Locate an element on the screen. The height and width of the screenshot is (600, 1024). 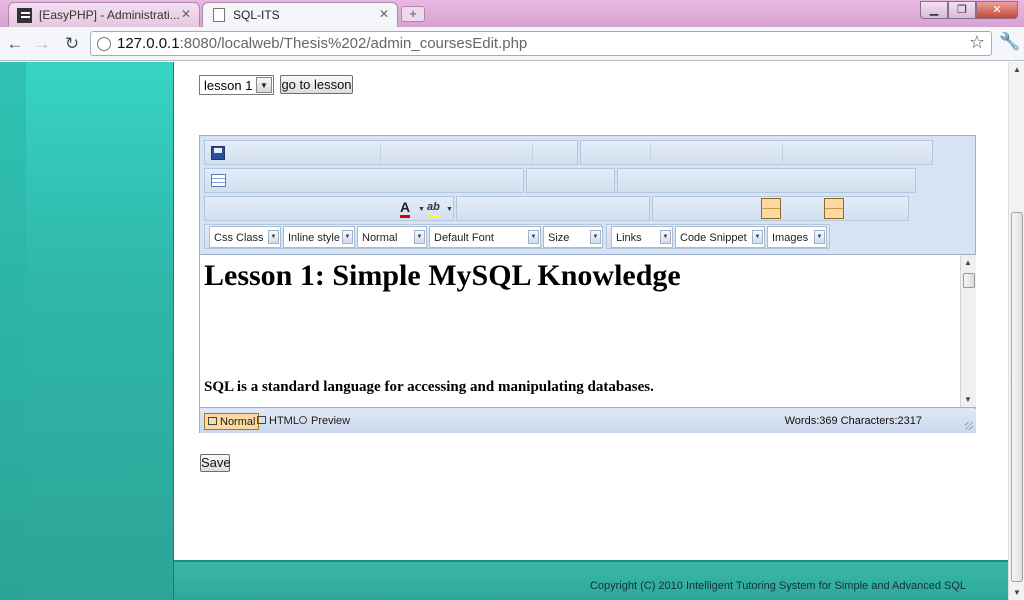
back-arrow-icon: ← is located at coordinates (15, 44).